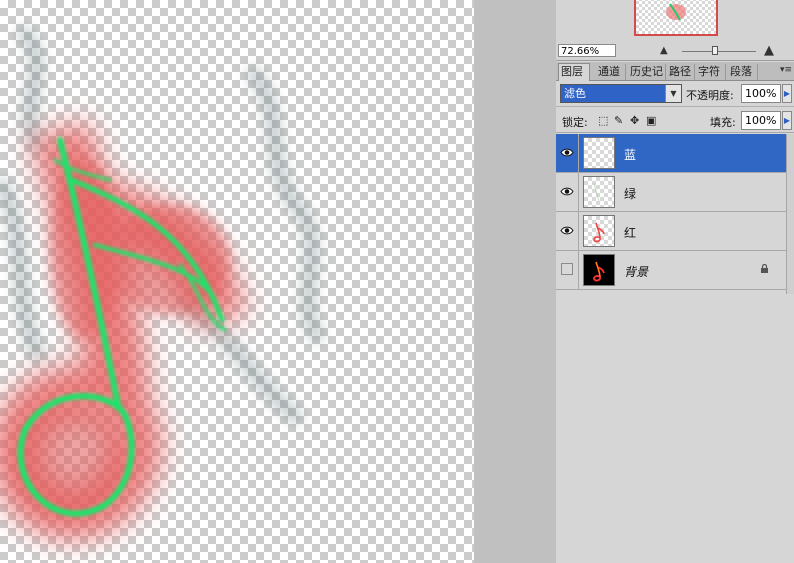 The image size is (794, 563). What do you see at coordinates (710, 95) in the screenshot?
I see `opacity-label: 不透明度:` at bounding box center [710, 95].